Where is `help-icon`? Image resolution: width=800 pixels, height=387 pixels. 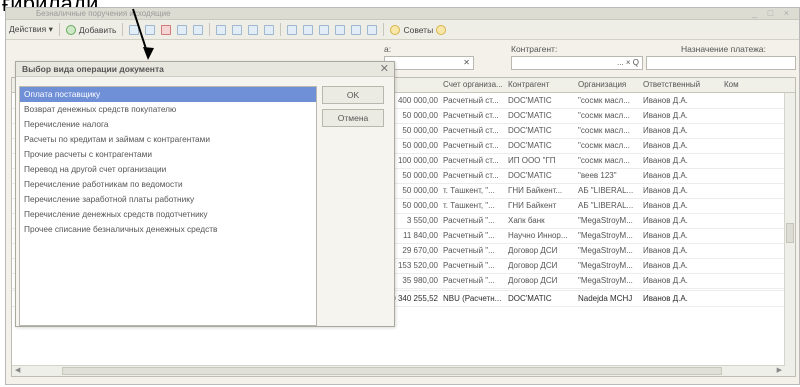
help-icon is located at coordinates (441, 29).